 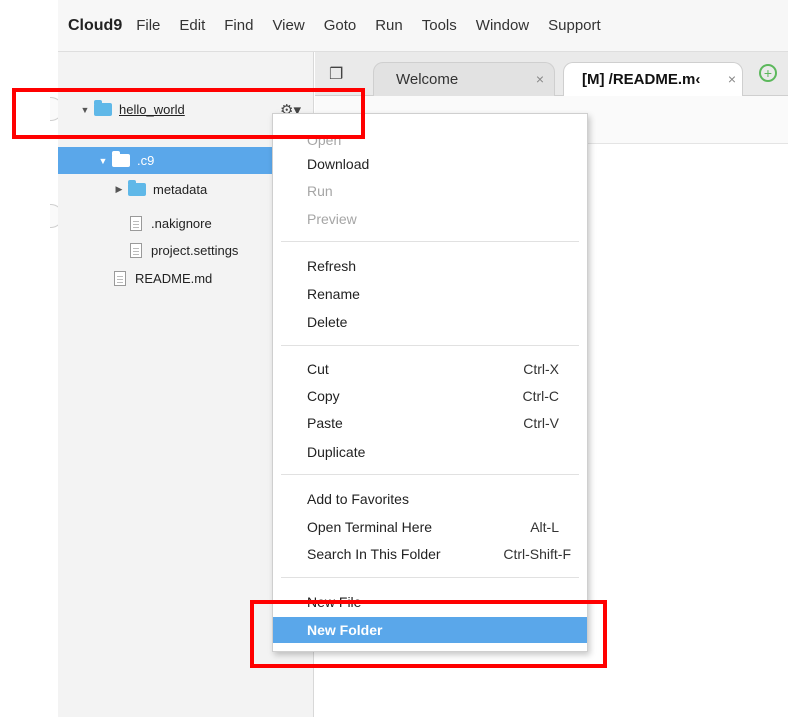 I want to click on menu-goto: Goto, so click(x=340, y=25).